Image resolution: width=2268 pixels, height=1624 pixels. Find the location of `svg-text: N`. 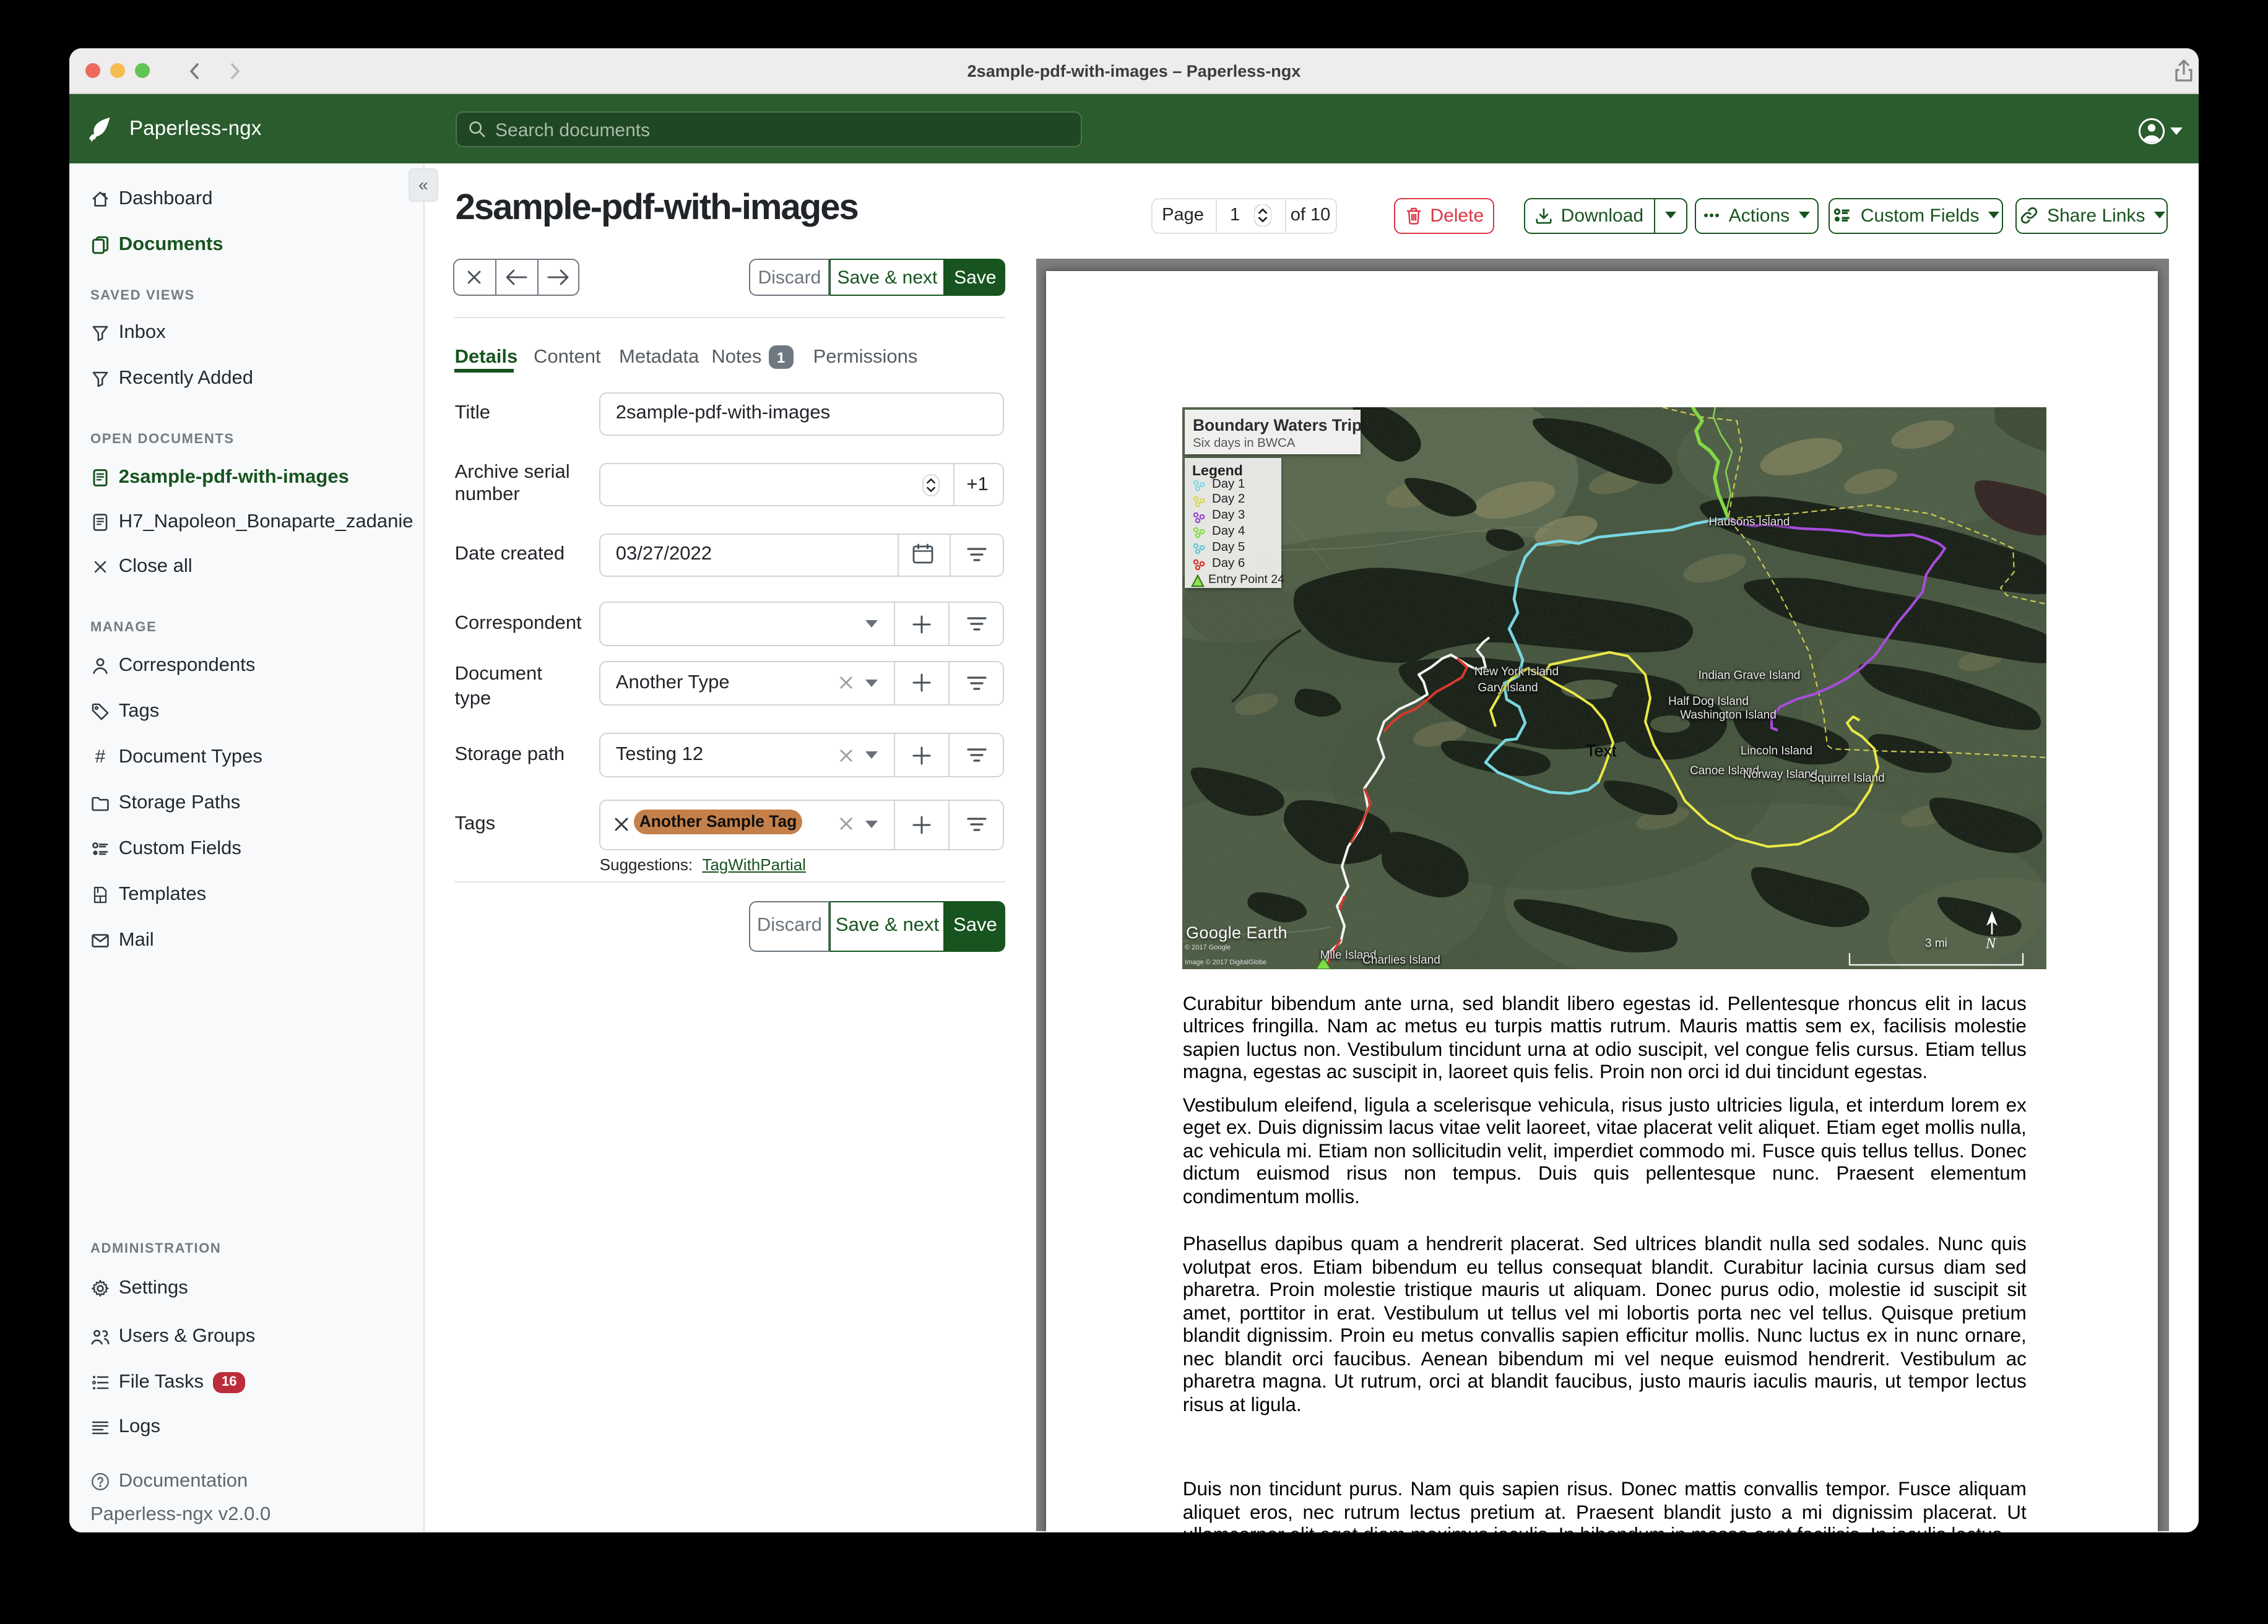

svg-text: N is located at coordinates (1991, 943).